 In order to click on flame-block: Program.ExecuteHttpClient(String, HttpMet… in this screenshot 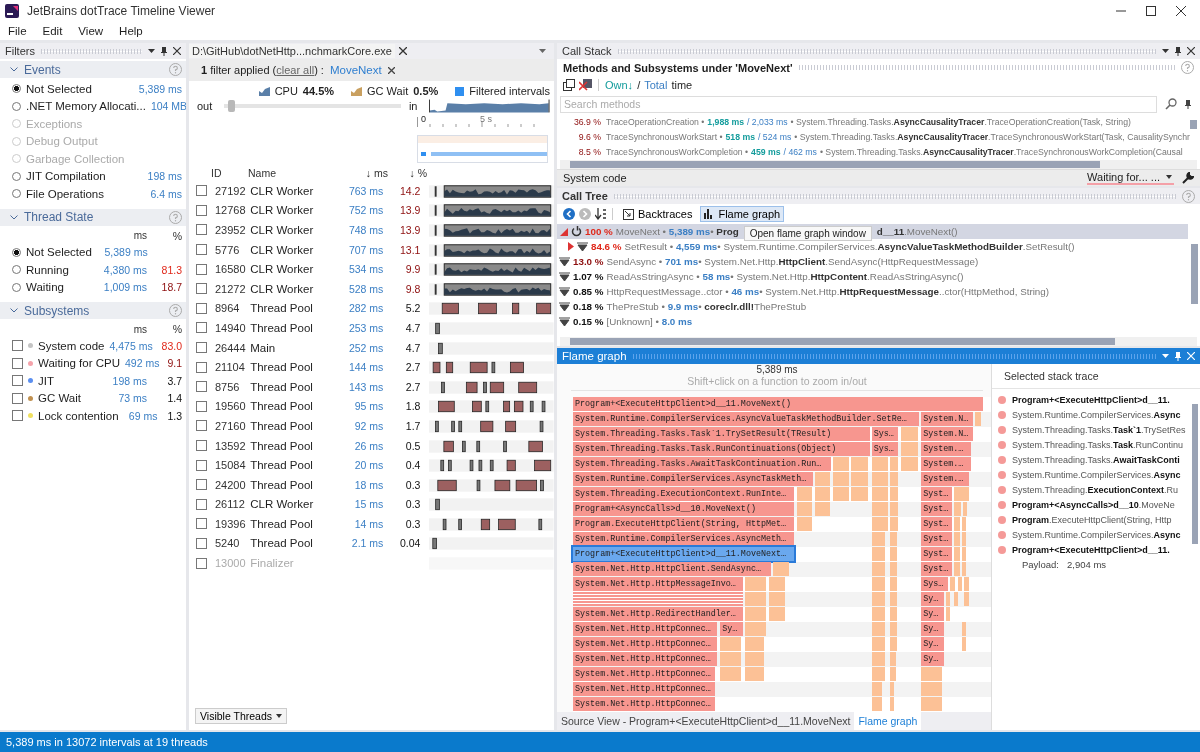, I will do `click(684, 524)`.